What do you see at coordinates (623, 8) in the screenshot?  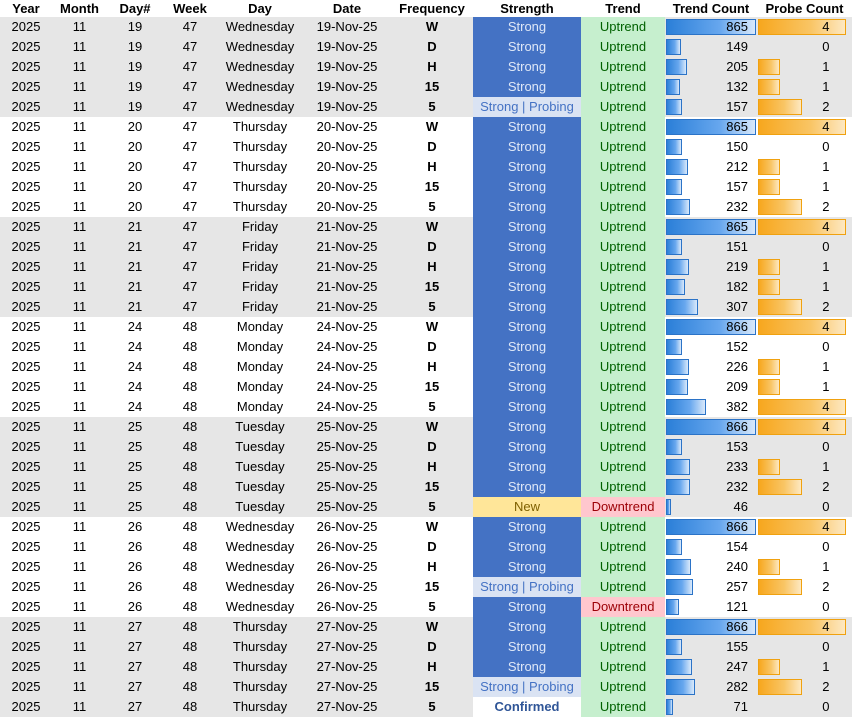 I see `header-trend: Trend` at bounding box center [623, 8].